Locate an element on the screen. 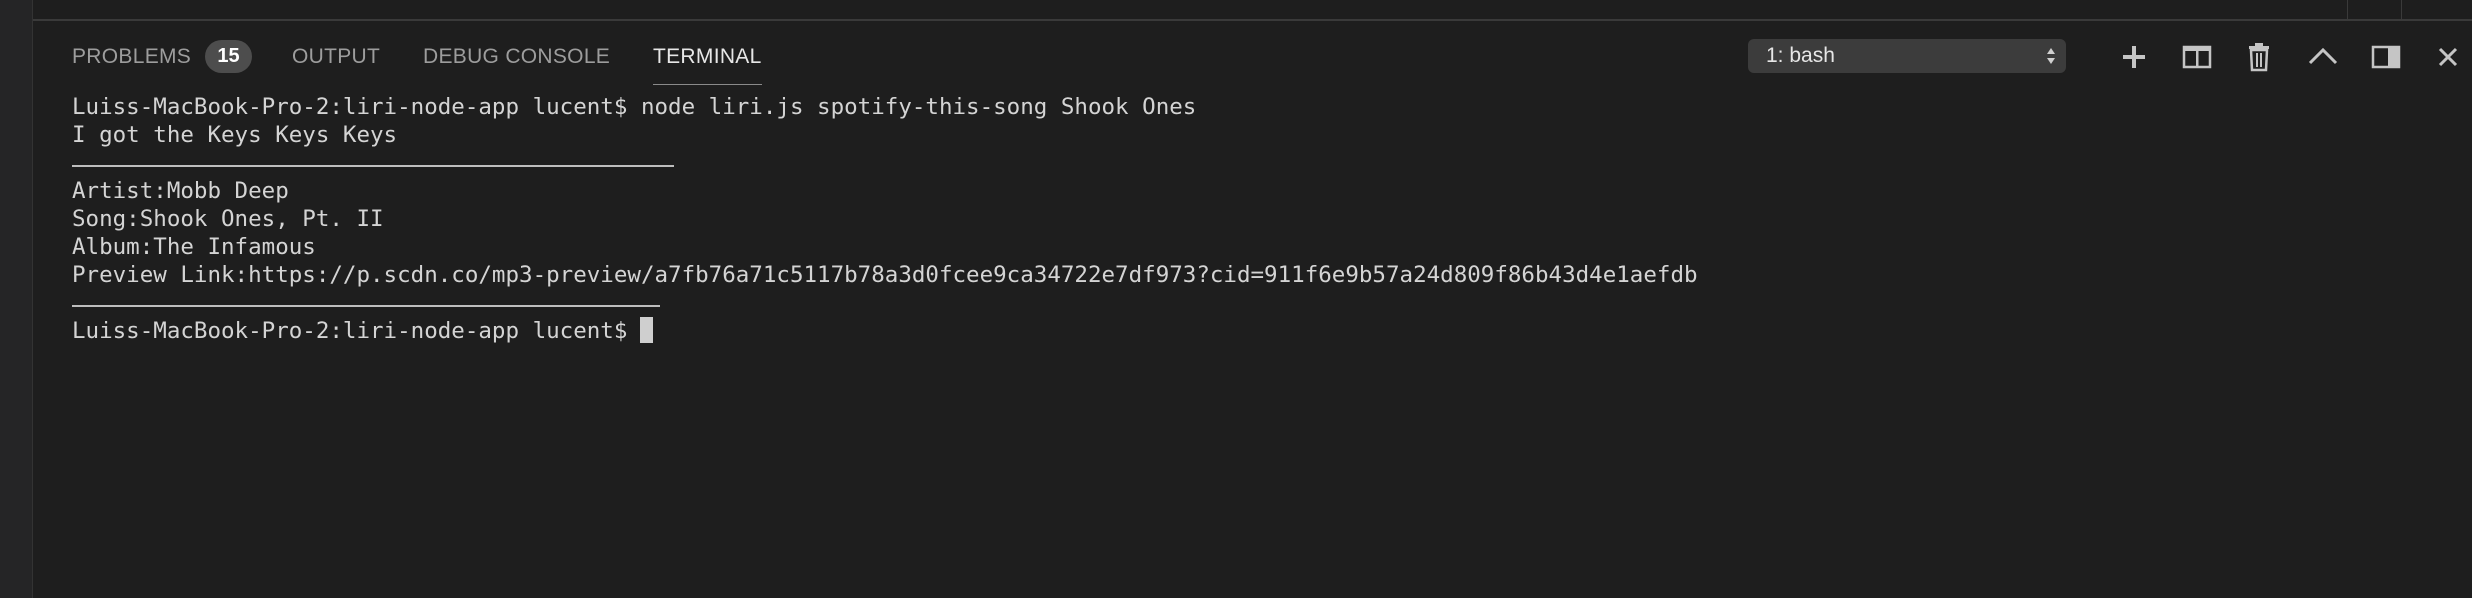 The height and width of the screenshot is (598, 2472). terminal-line: Artist:Mobb Deep is located at coordinates (180, 191).